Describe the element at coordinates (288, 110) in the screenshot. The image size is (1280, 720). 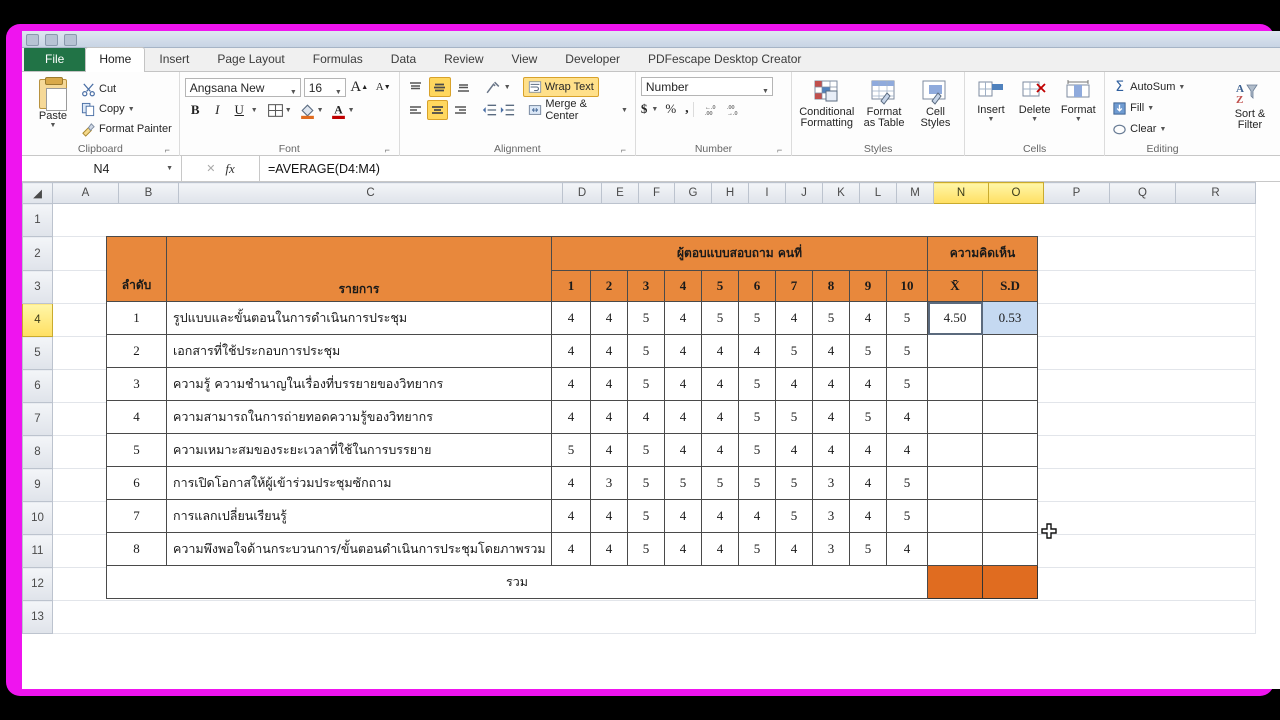
I see `borders-chevron-down-icon: ▼` at that location.